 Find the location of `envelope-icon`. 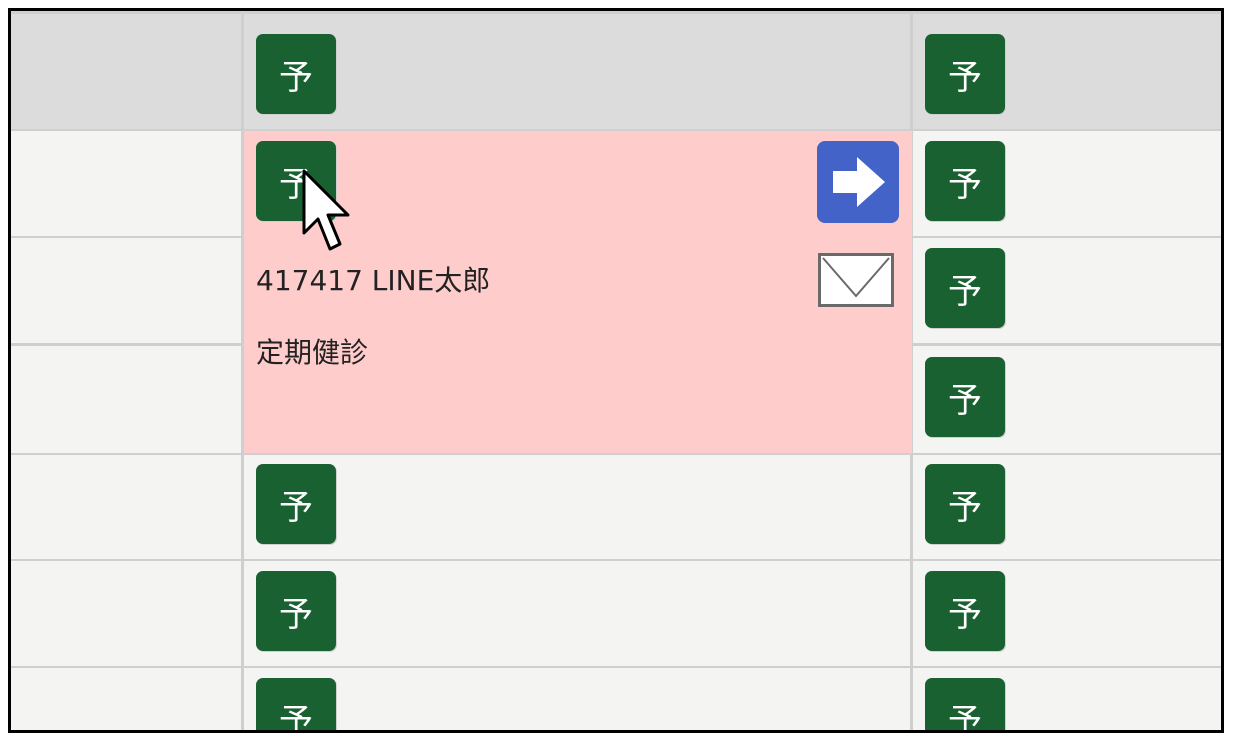

envelope-icon is located at coordinates (856, 277).